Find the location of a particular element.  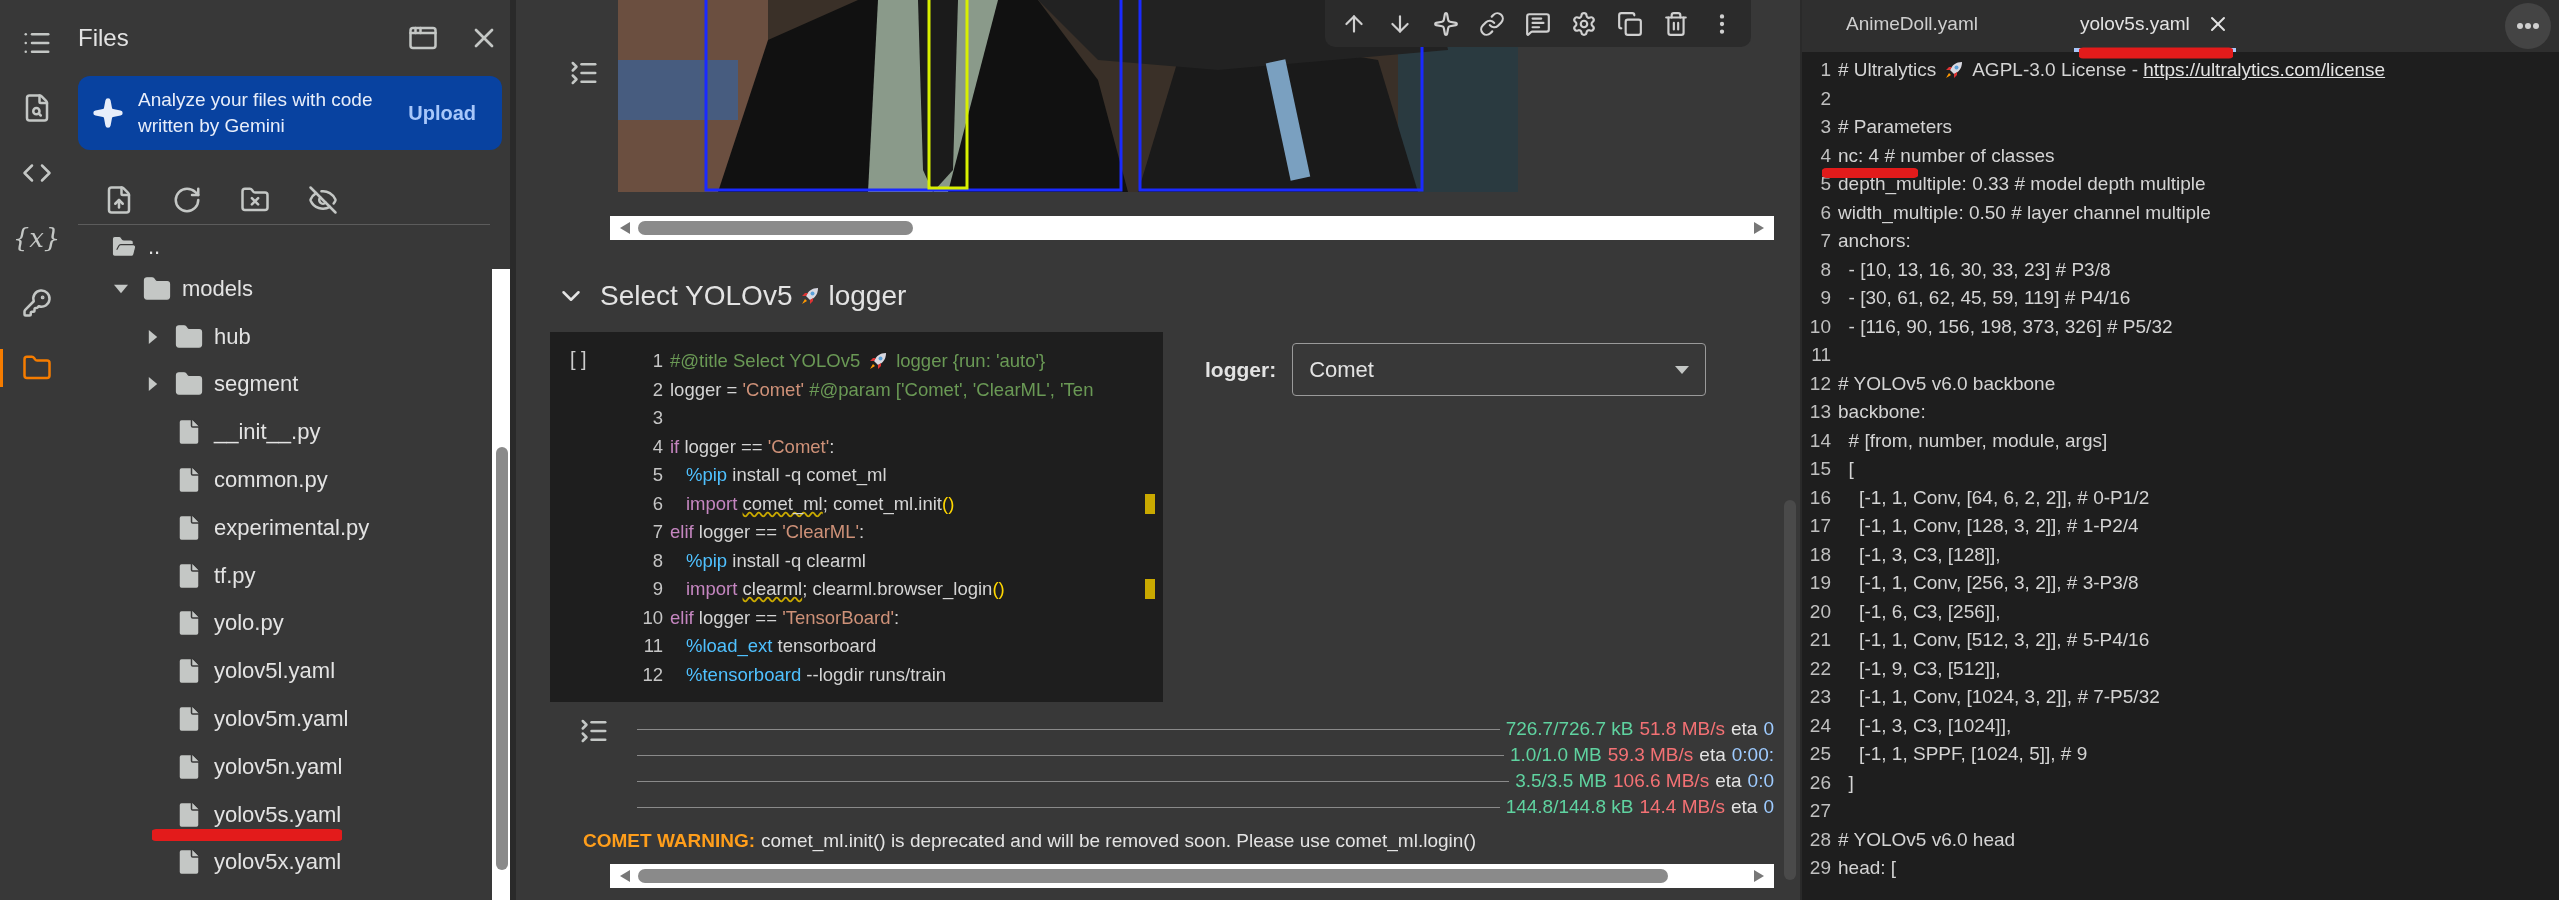

file-name: yolov5l.yaml is located at coordinates (275, 671).